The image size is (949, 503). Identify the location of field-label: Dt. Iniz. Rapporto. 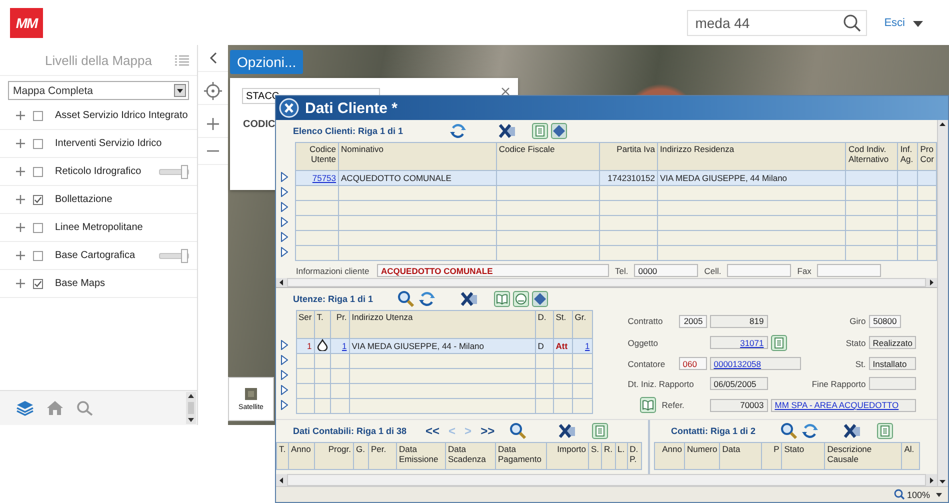
(661, 383).